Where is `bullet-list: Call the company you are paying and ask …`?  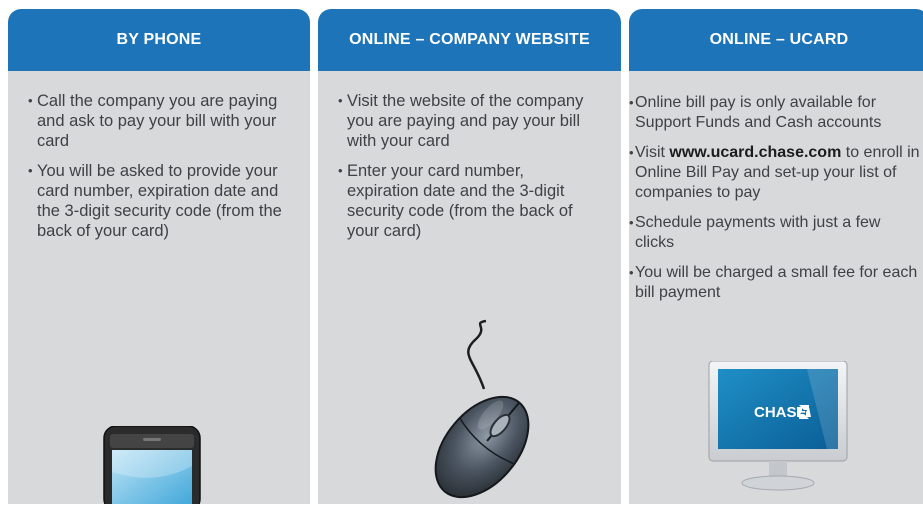
bullet-list: Call the company you are paying and ask … is located at coordinates (164, 171).